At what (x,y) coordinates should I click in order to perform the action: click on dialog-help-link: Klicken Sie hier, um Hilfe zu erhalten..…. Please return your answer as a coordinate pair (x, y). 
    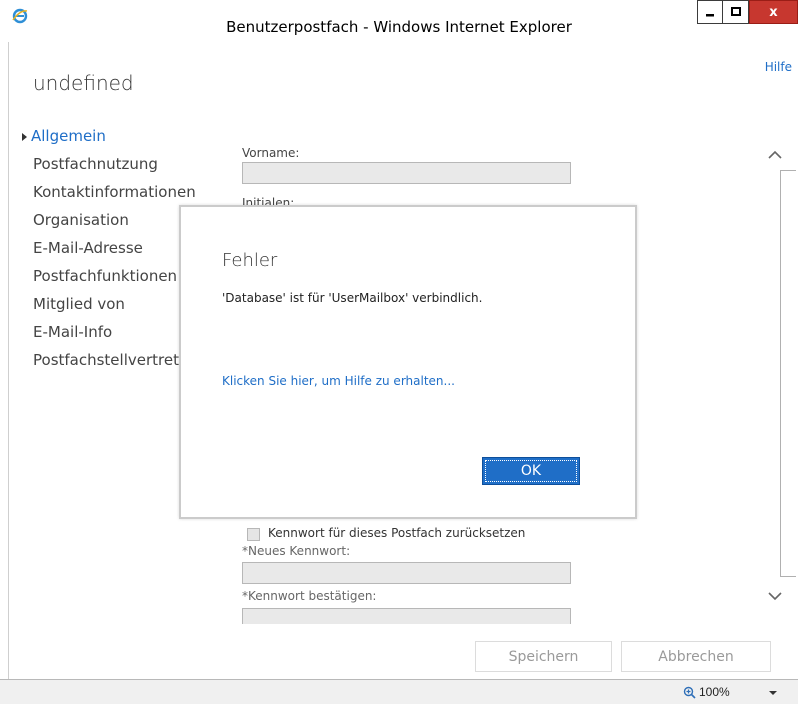
    Looking at the image, I should click on (338, 381).